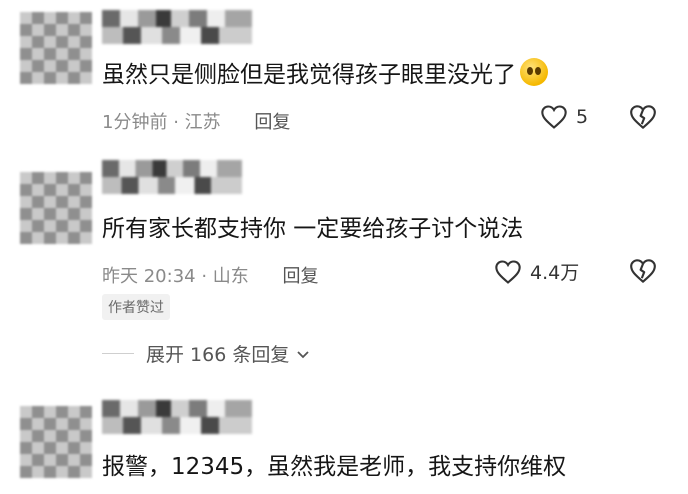  I want to click on expand-replies-label: 展开 166 条回复, so click(218, 355).